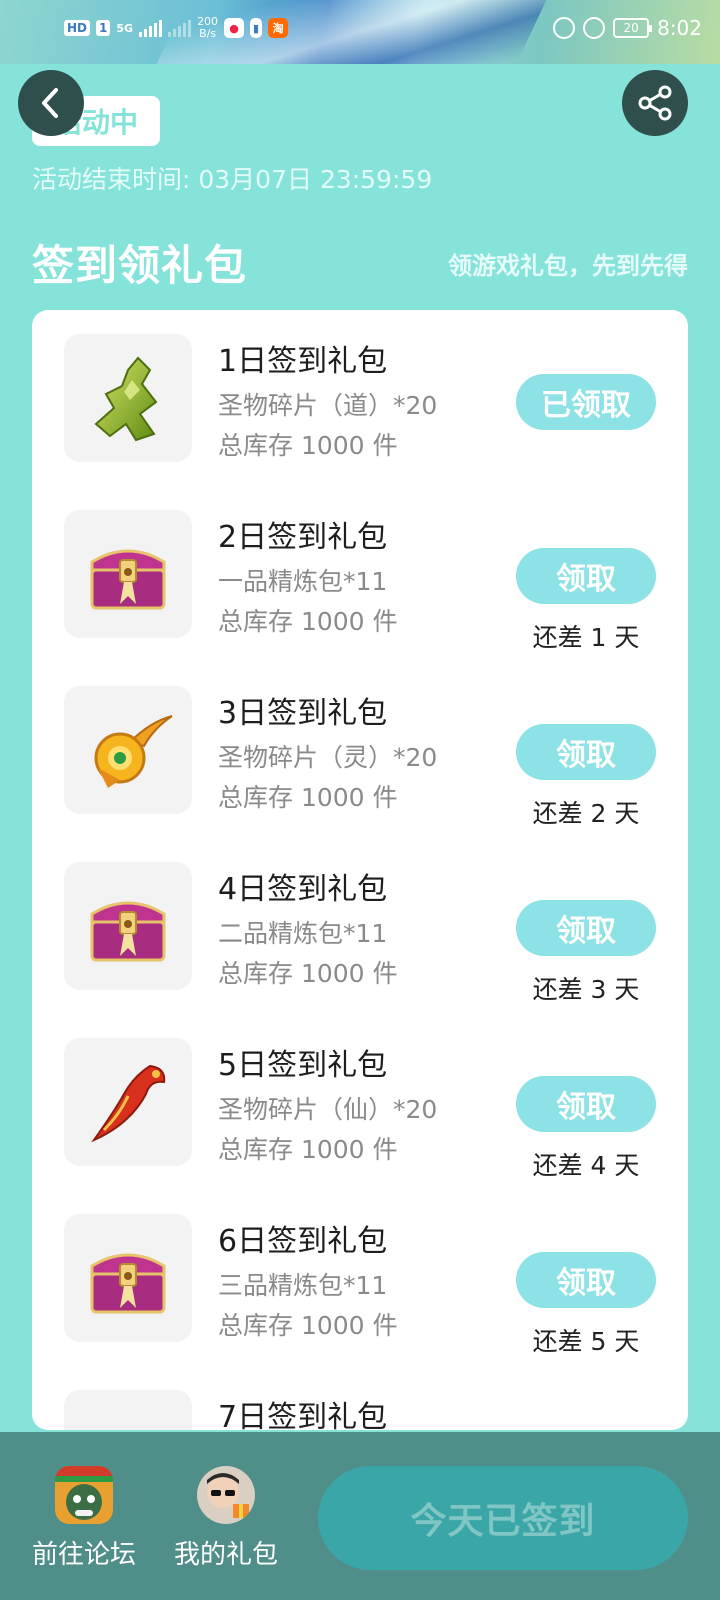 Image resolution: width=720 pixels, height=1600 pixels. What do you see at coordinates (226, 1555) in the screenshot?
I see `my-gifts-label: 我的礼包` at bounding box center [226, 1555].